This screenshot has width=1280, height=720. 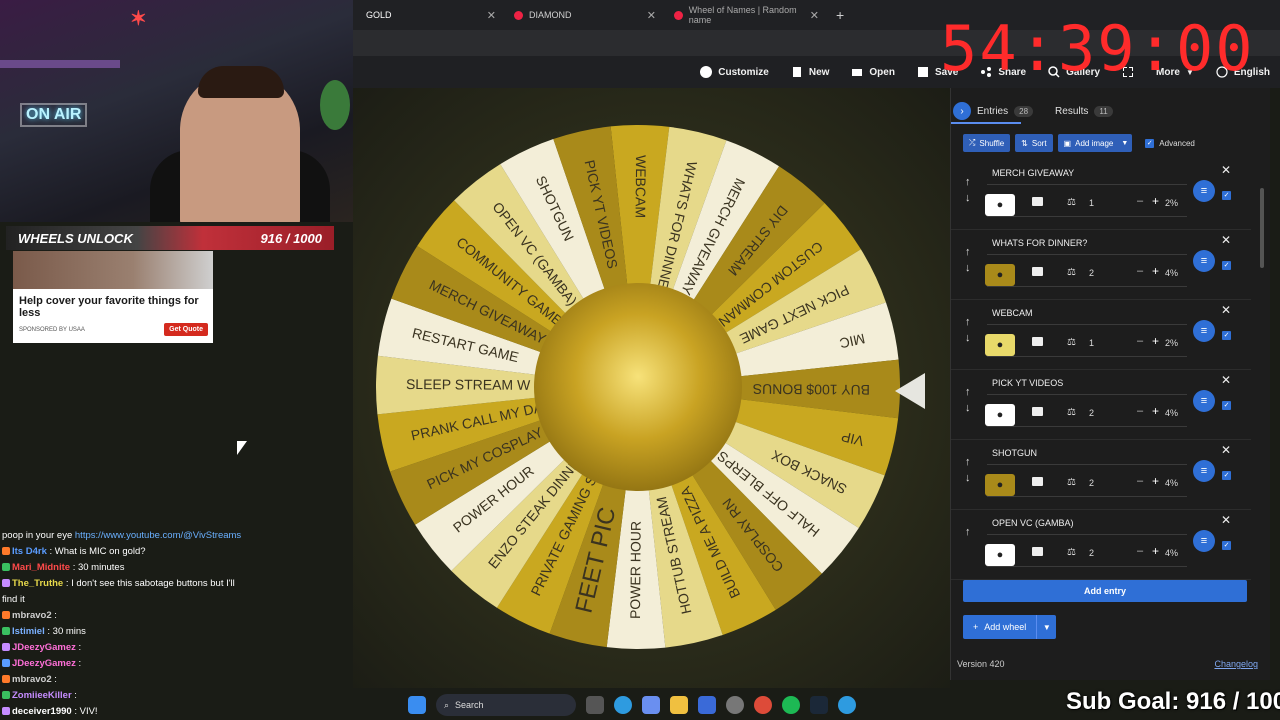 What do you see at coordinates (41, 567) in the screenshot?
I see `chat-username: Mari_Midnite` at bounding box center [41, 567].